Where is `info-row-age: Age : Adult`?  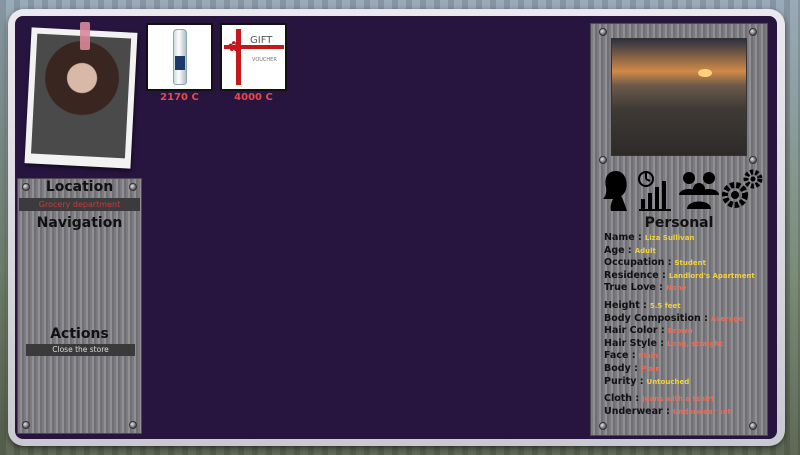
info-row-age: Age : Adult is located at coordinates (686, 251).